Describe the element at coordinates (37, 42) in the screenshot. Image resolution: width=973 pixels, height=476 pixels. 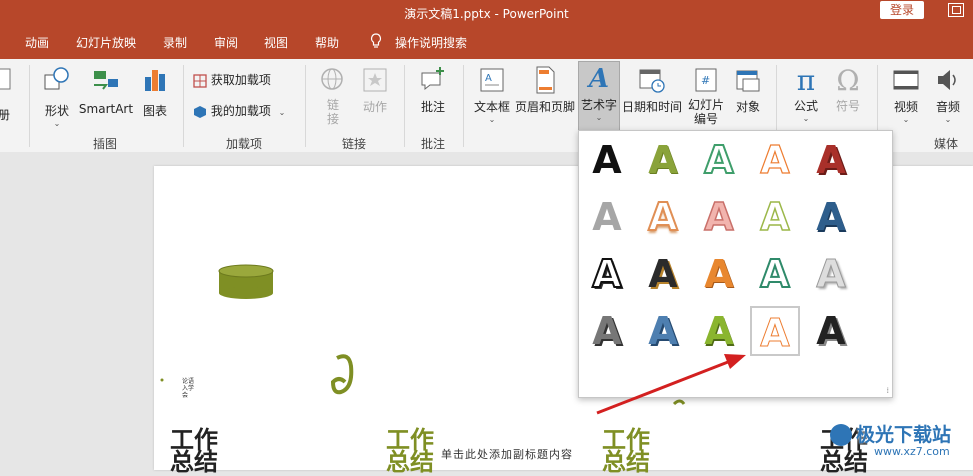
I see `tab-animations: 动画` at that location.